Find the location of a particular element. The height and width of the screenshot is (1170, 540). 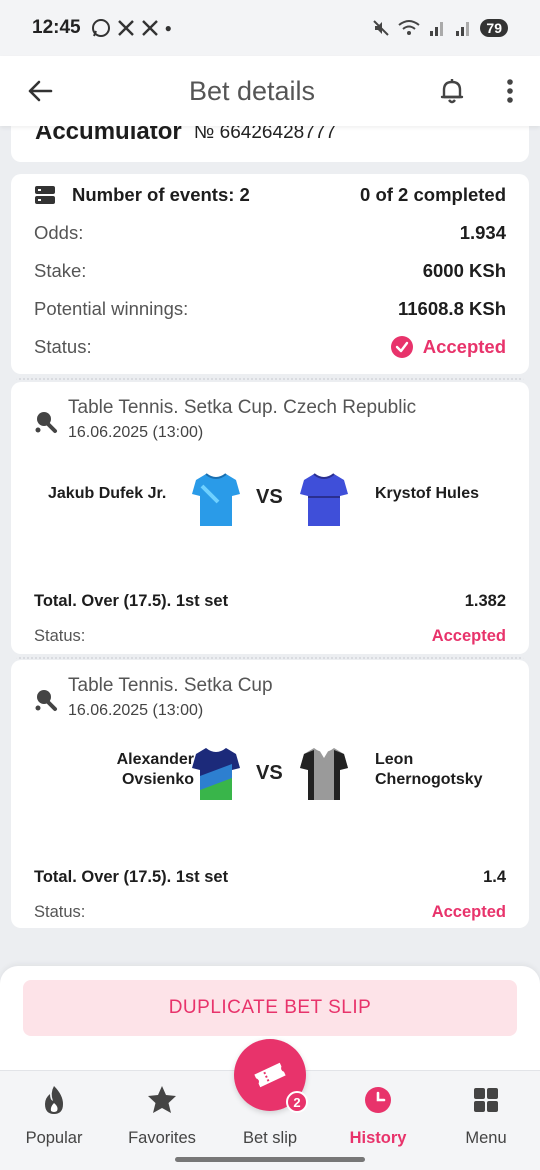

back-button is located at coordinates (40, 91).